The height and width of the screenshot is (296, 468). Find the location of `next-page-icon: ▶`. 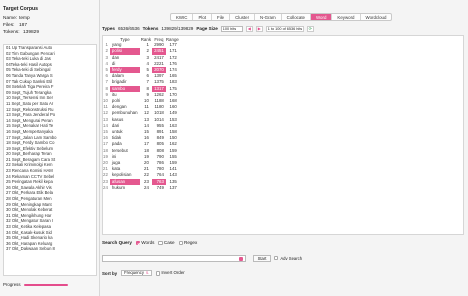

next-page-icon: ▶ is located at coordinates (259, 28).